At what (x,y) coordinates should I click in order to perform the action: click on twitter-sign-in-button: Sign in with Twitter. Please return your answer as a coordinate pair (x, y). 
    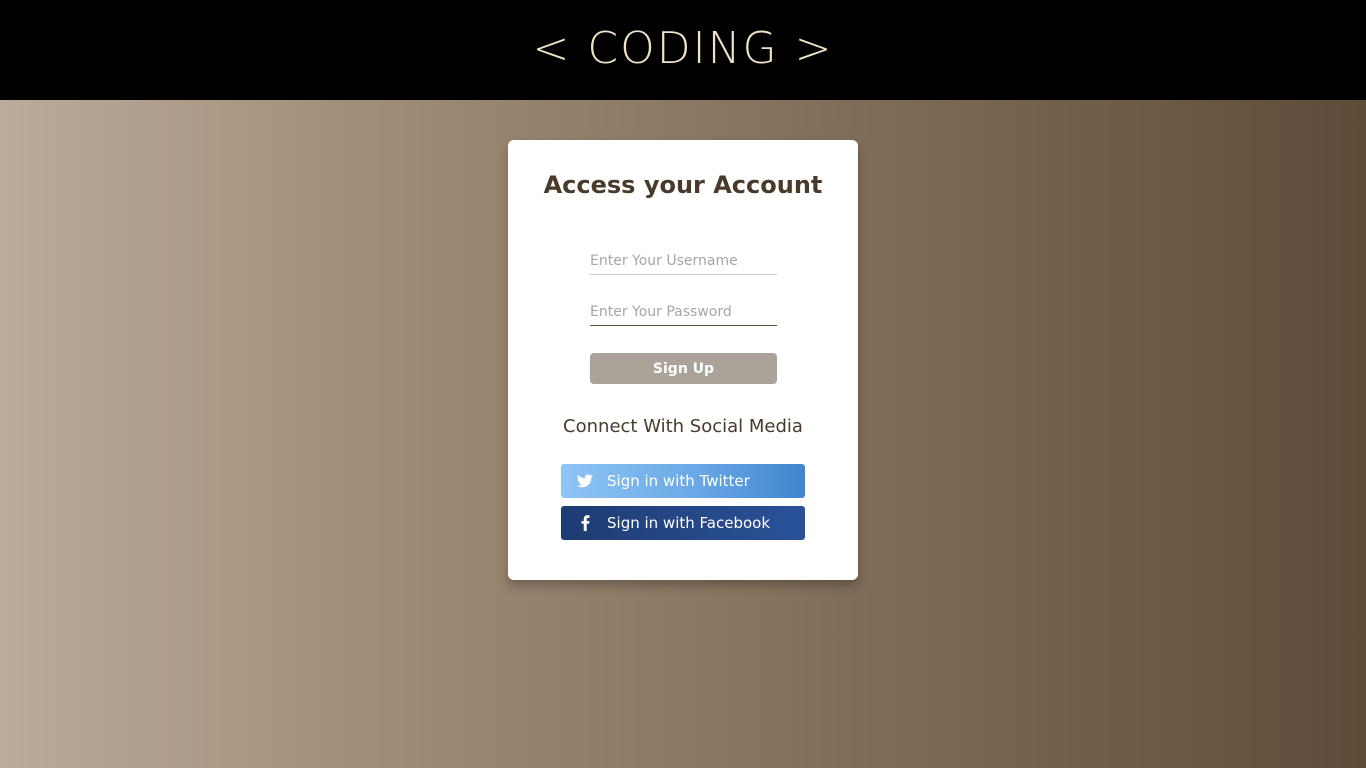
    Looking at the image, I should click on (683, 481).